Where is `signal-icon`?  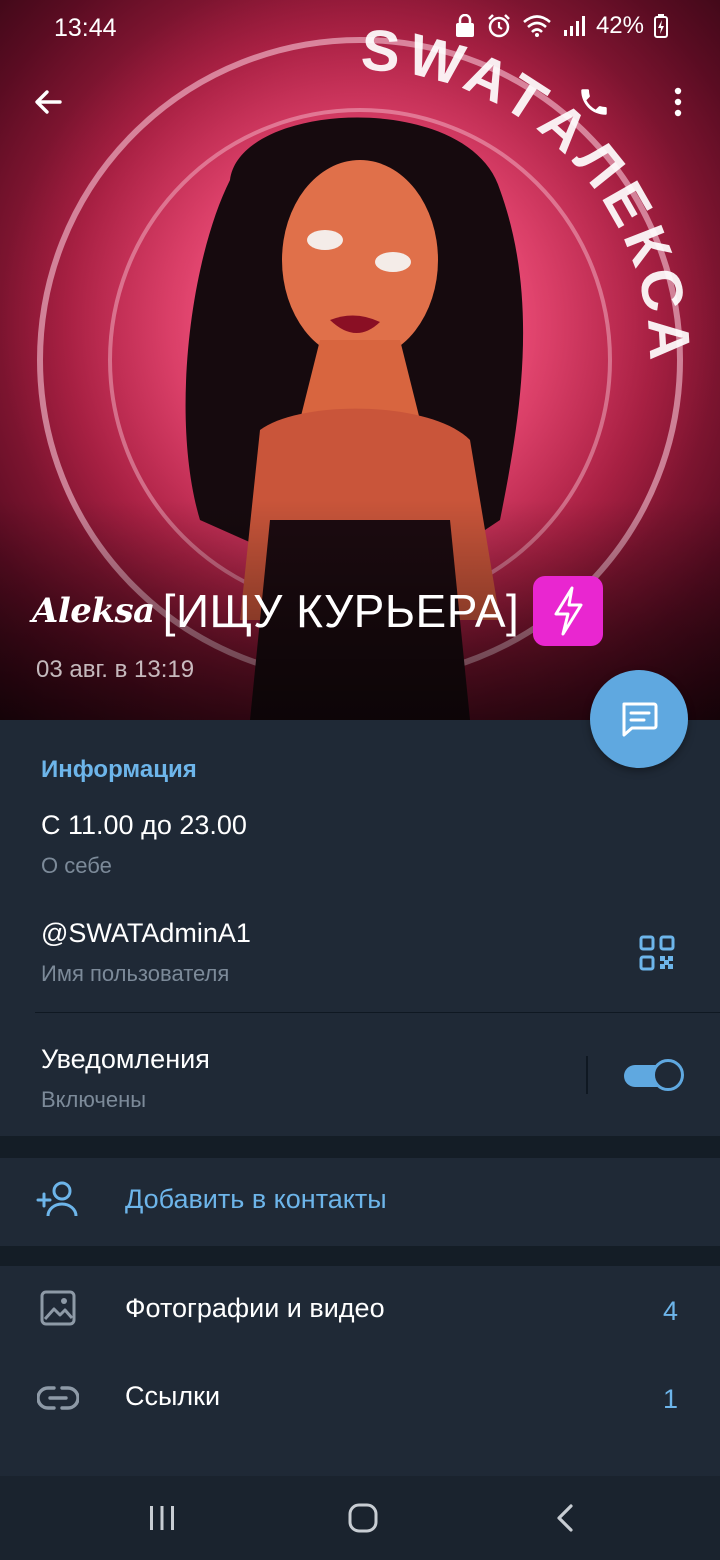 signal-icon is located at coordinates (574, 26).